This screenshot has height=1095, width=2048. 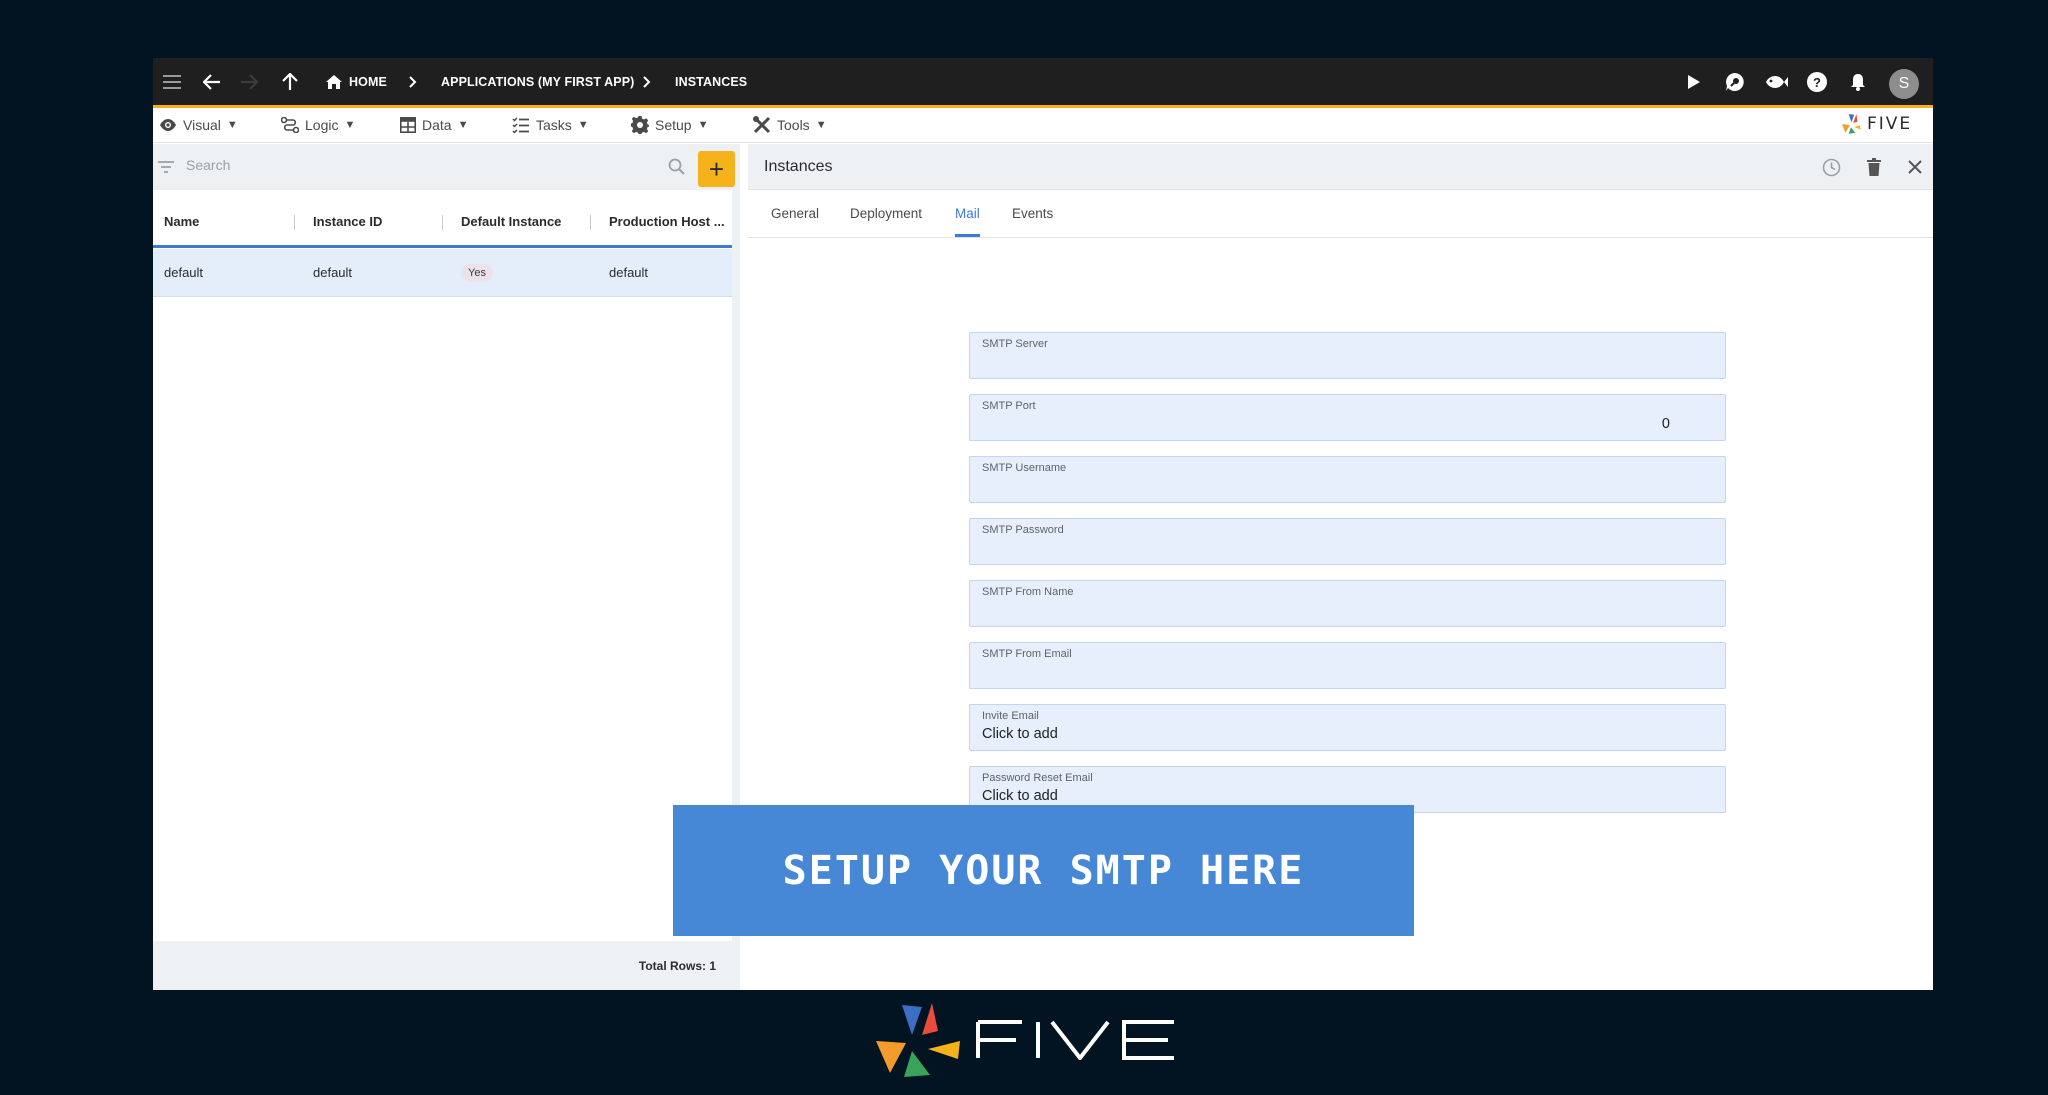 I want to click on page-title: Instances, so click(x=798, y=166).